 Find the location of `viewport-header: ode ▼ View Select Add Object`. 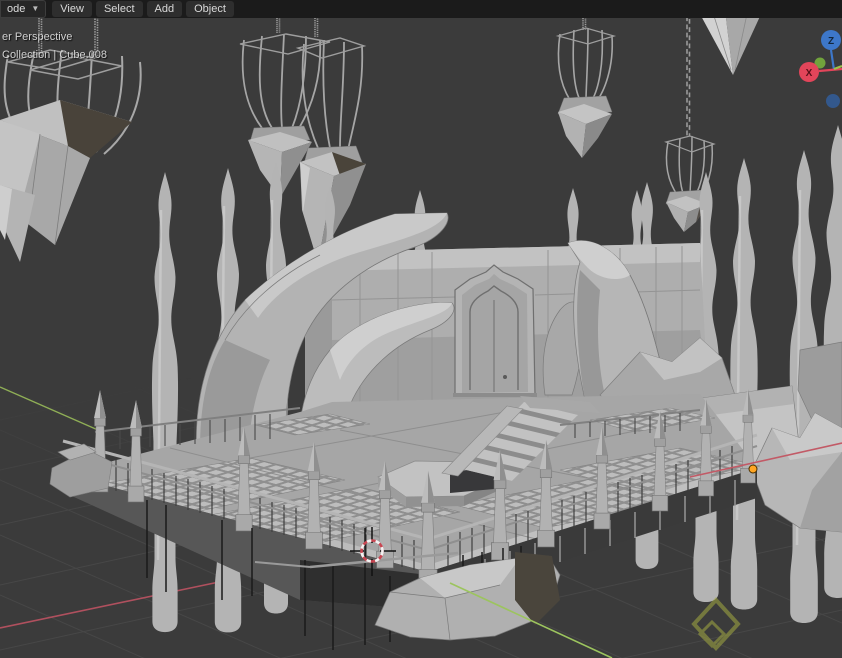

viewport-header: ode ▼ View Select Add Object is located at coordinates (421, 9).